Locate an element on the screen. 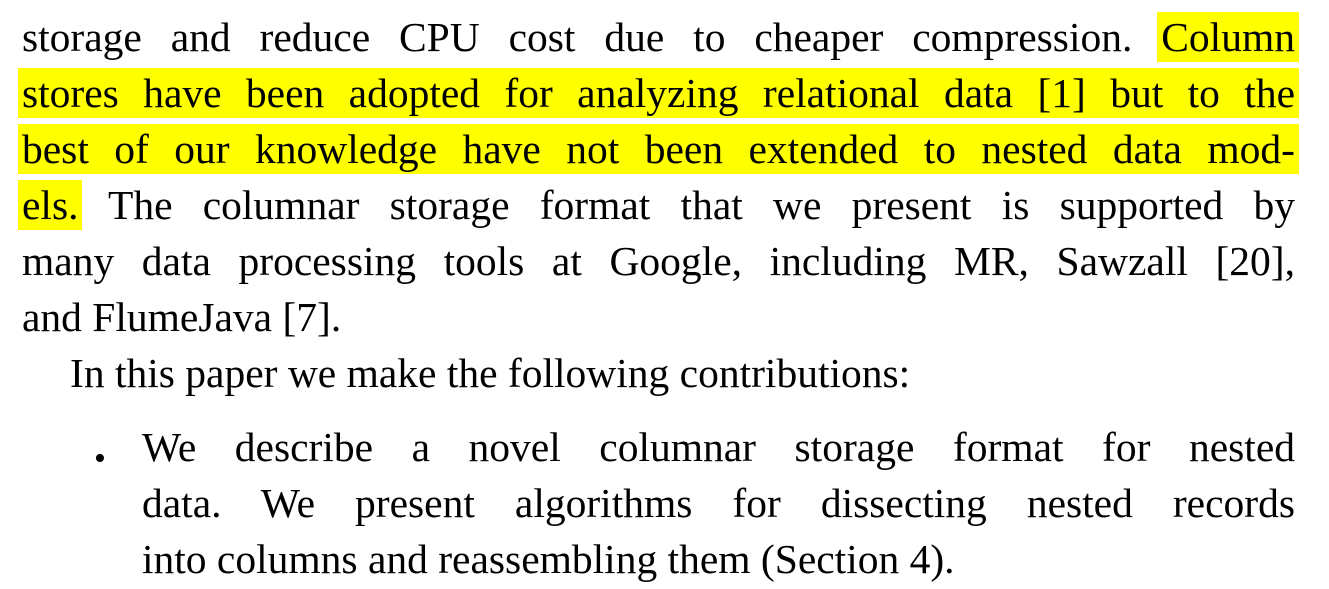  text-span: and FlumeJava [7]. is located at coordinates (182, 317).